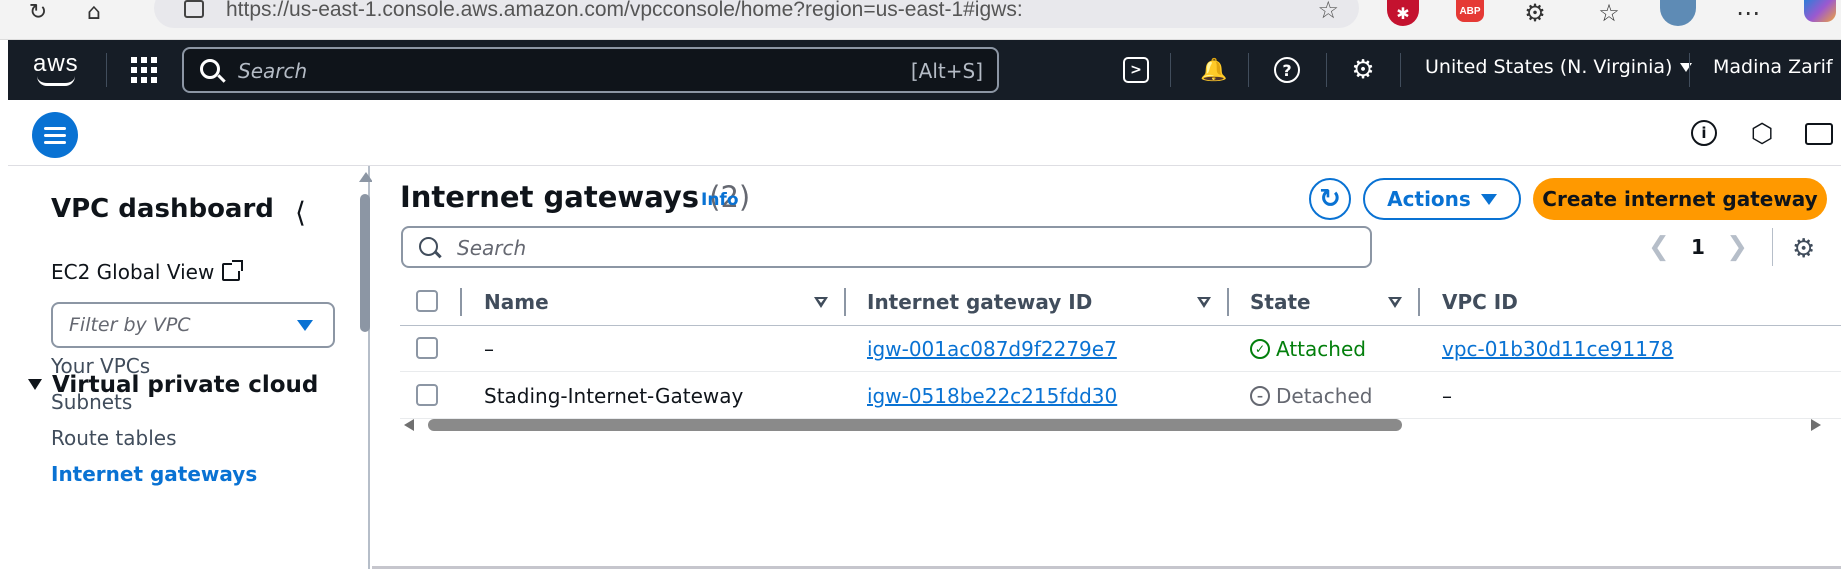 This screenshot has width=1841, height=569. Describe the element at coordinates (300, 212) in the screenshot. I see `collapse-sidebar-icon: ⟨` at that location.